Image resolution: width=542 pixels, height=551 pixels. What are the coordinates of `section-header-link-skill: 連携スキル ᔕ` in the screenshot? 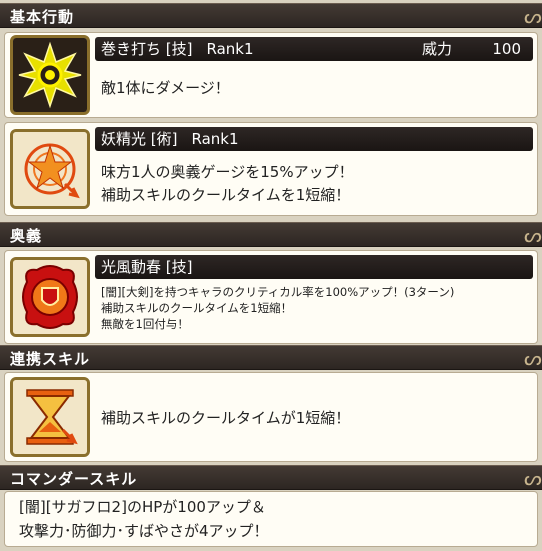 It's located at (271, 357).